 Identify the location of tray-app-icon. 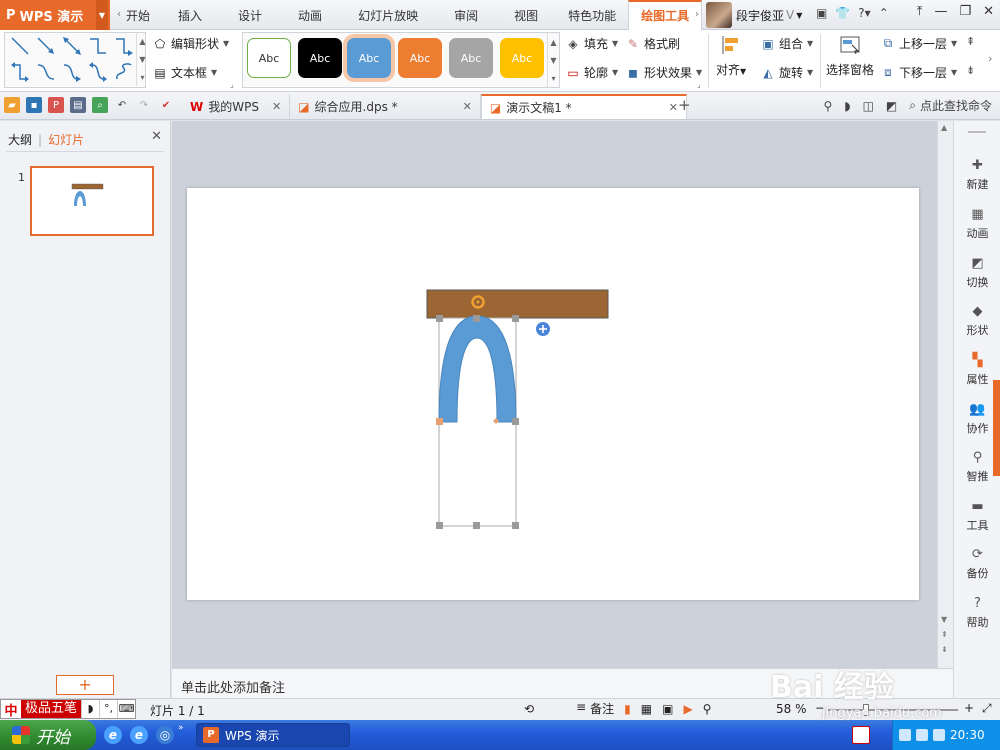
(861, 735).